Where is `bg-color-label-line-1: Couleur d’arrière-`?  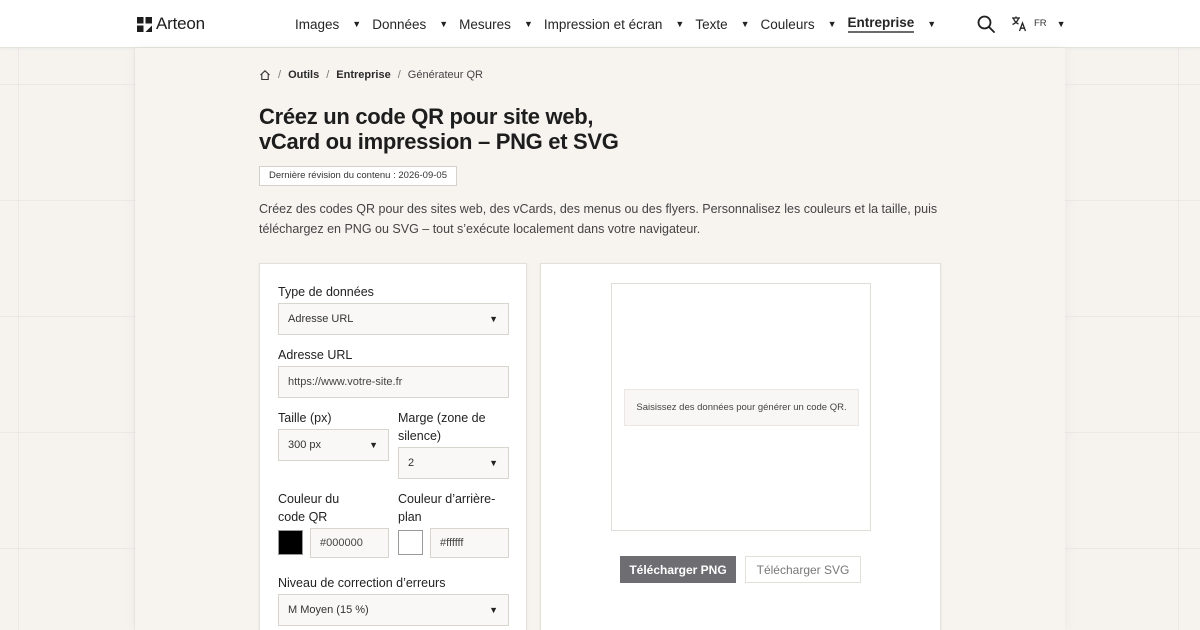
bg-color-label-line-1: Couleur d’arrière- is located at coordinates (447, 499).